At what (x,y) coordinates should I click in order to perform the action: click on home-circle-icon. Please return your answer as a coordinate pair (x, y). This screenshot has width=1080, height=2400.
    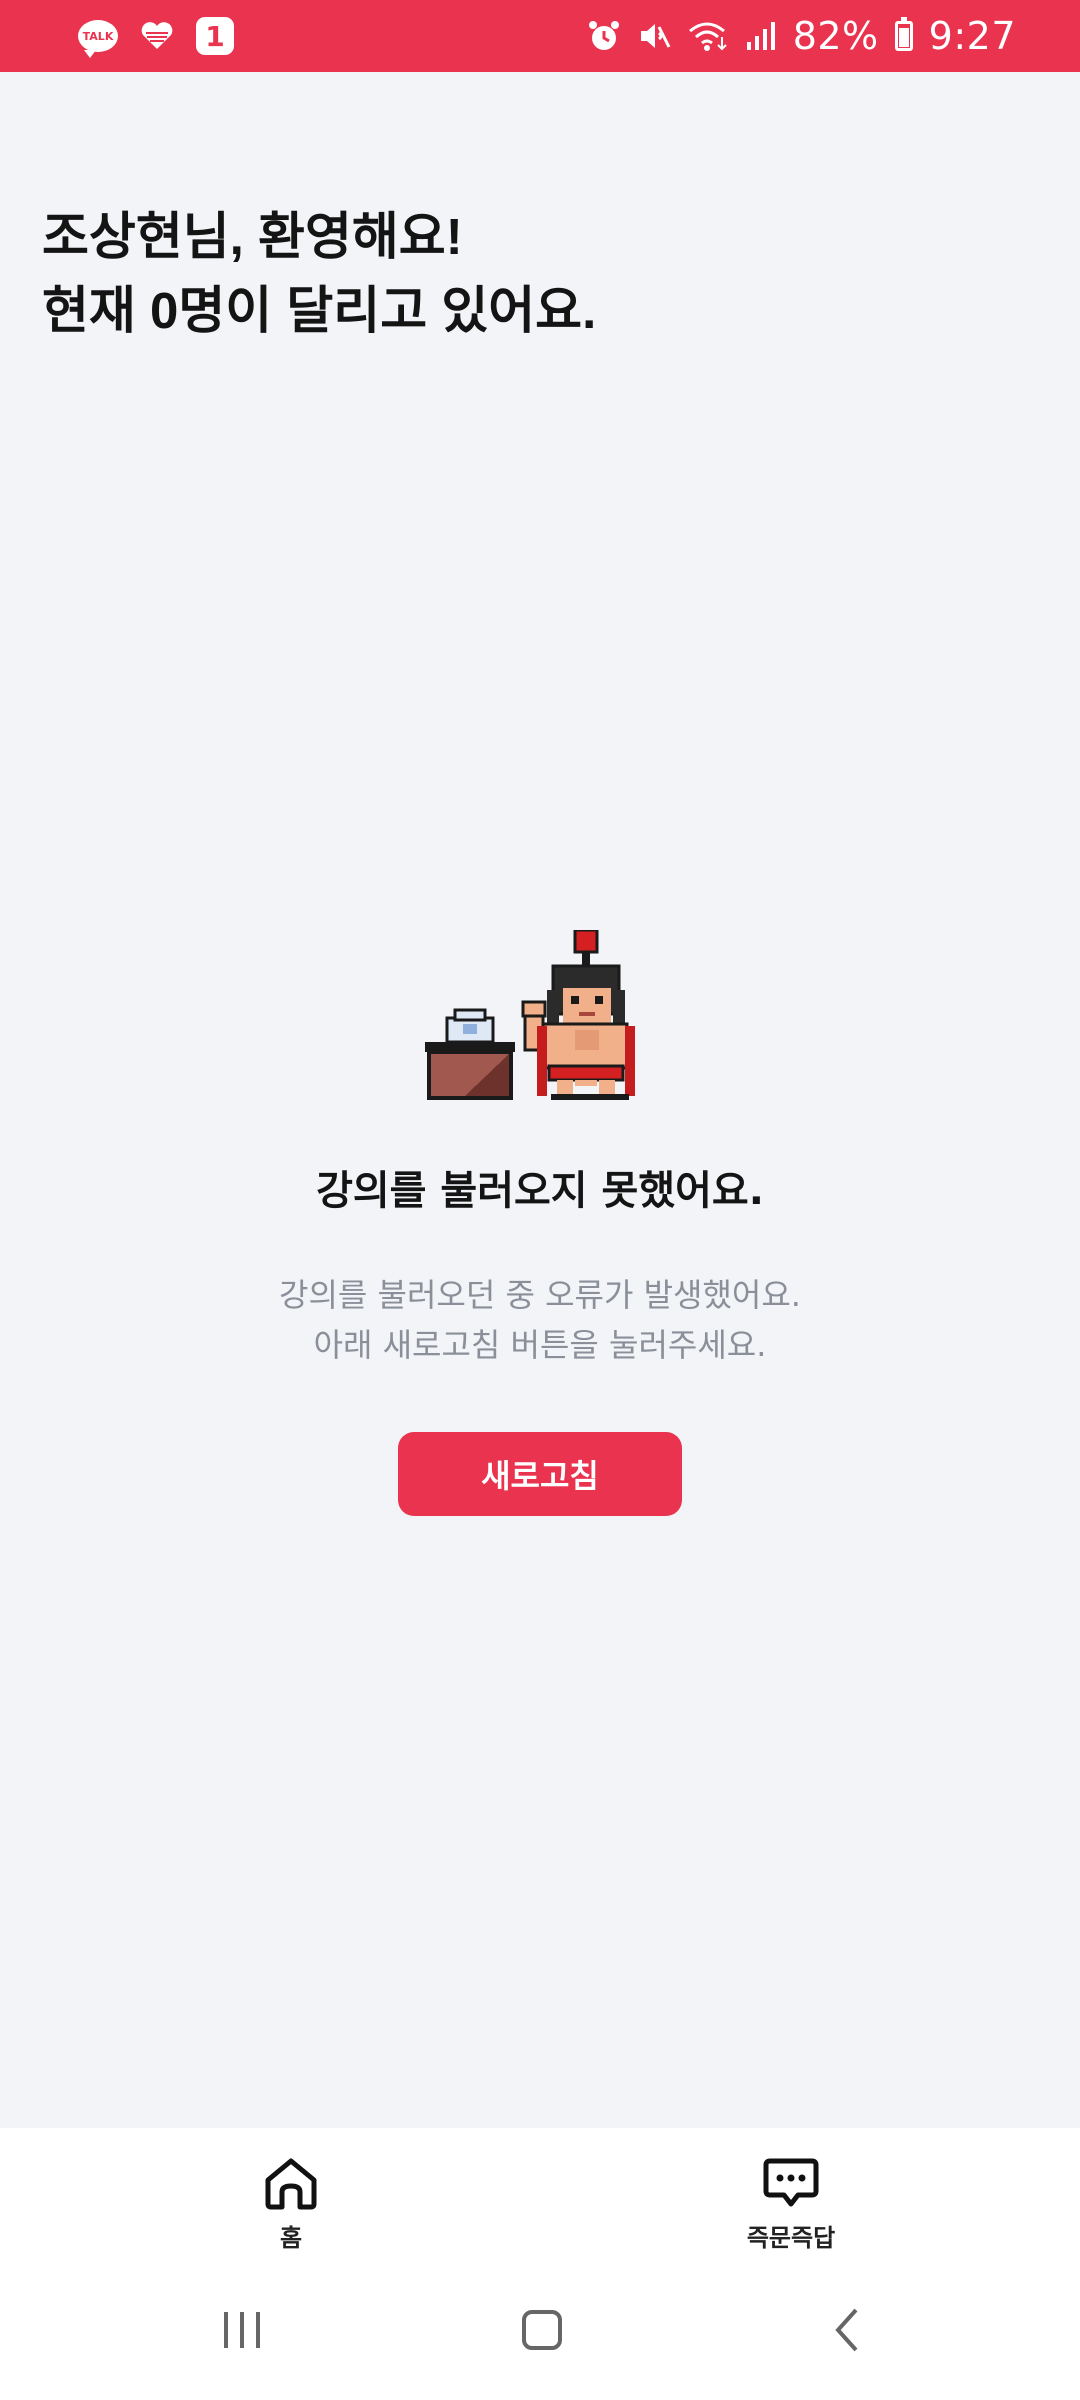
    Looking at the image, I should click on (542, 2330).